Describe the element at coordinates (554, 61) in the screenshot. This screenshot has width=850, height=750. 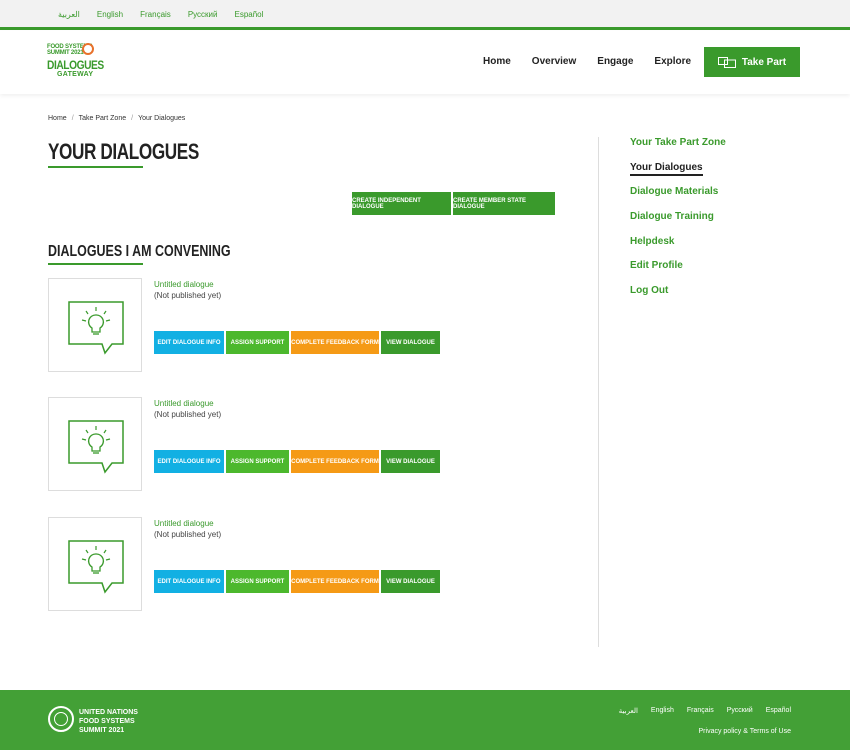
I see `nav-overview: Overview` at that location.